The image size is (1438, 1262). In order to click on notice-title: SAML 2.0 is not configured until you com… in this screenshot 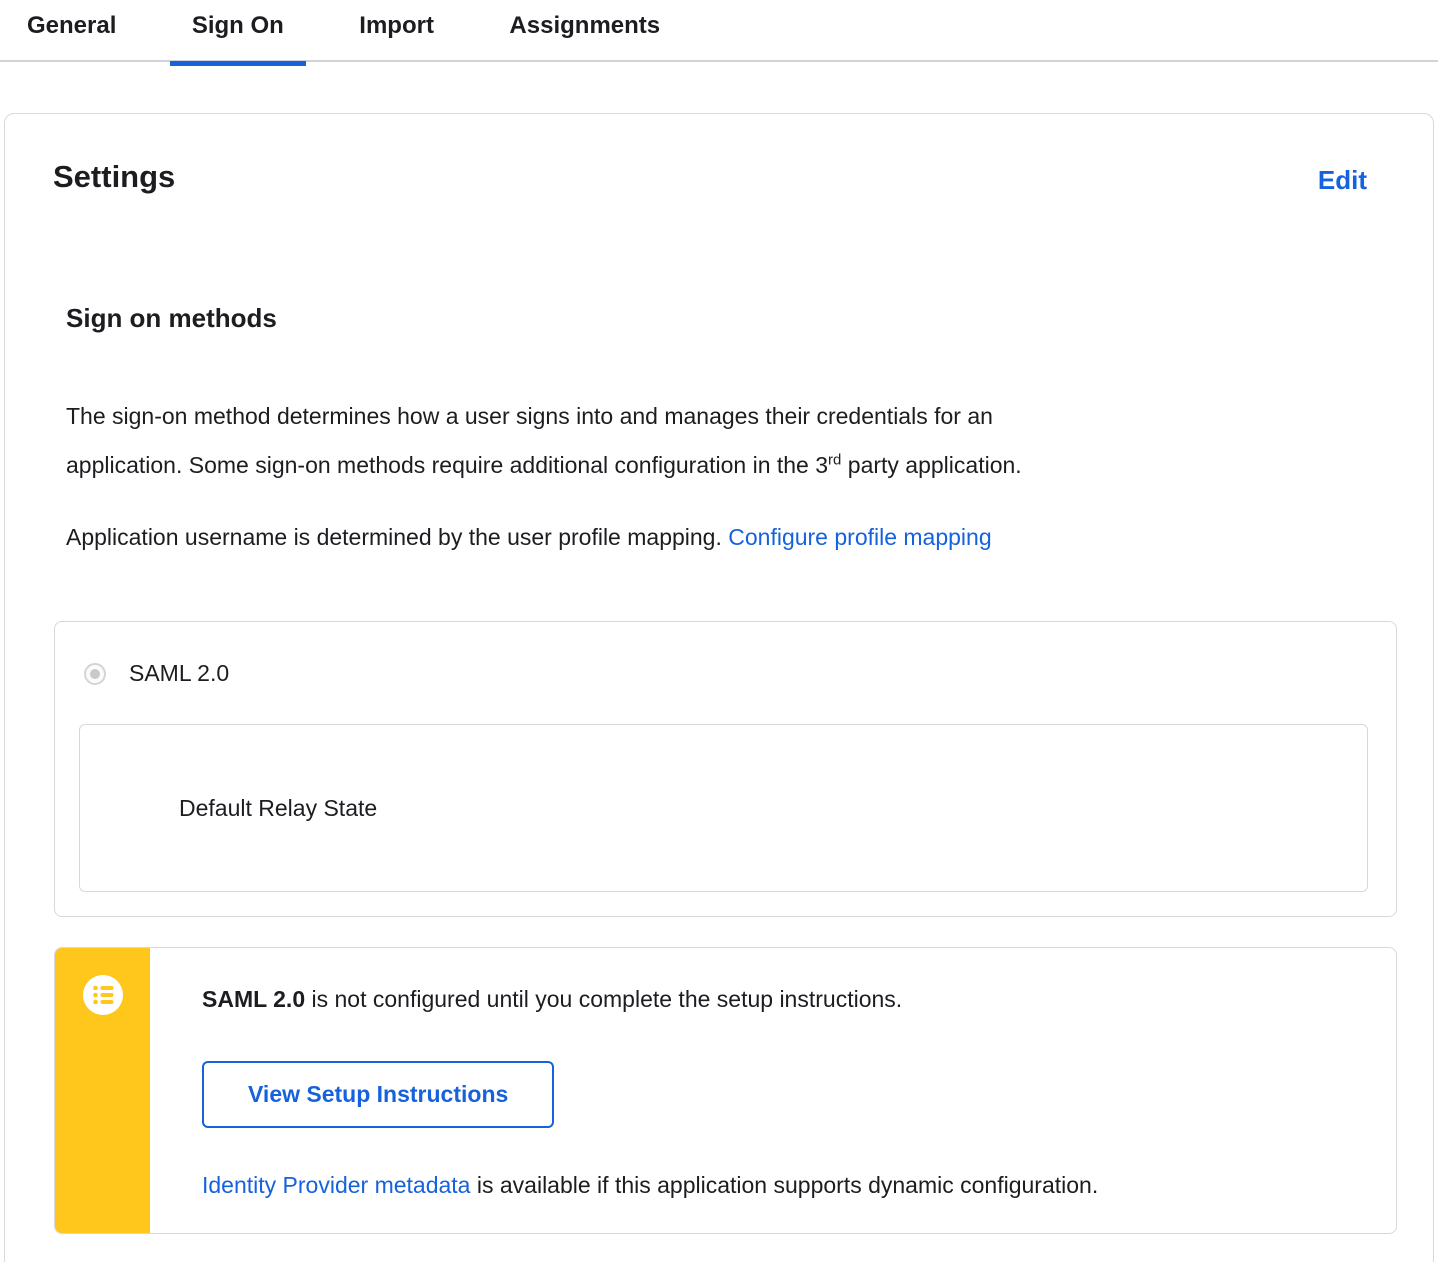, I will do `click(650, 999)`.